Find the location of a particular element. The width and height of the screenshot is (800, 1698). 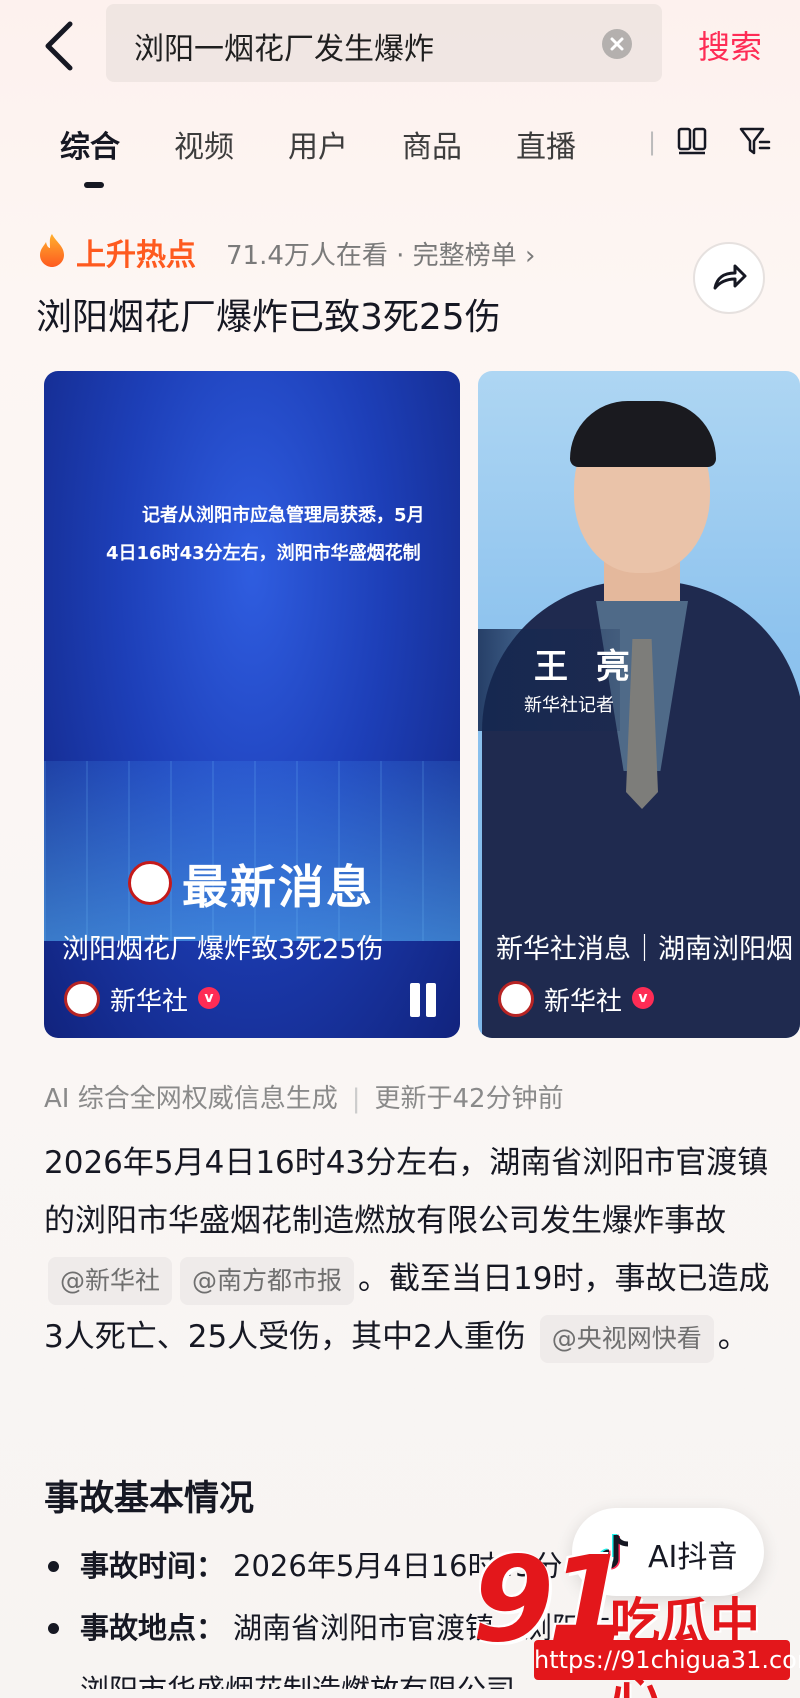

tab-products: 商品 is located at coordinates (432, 146).